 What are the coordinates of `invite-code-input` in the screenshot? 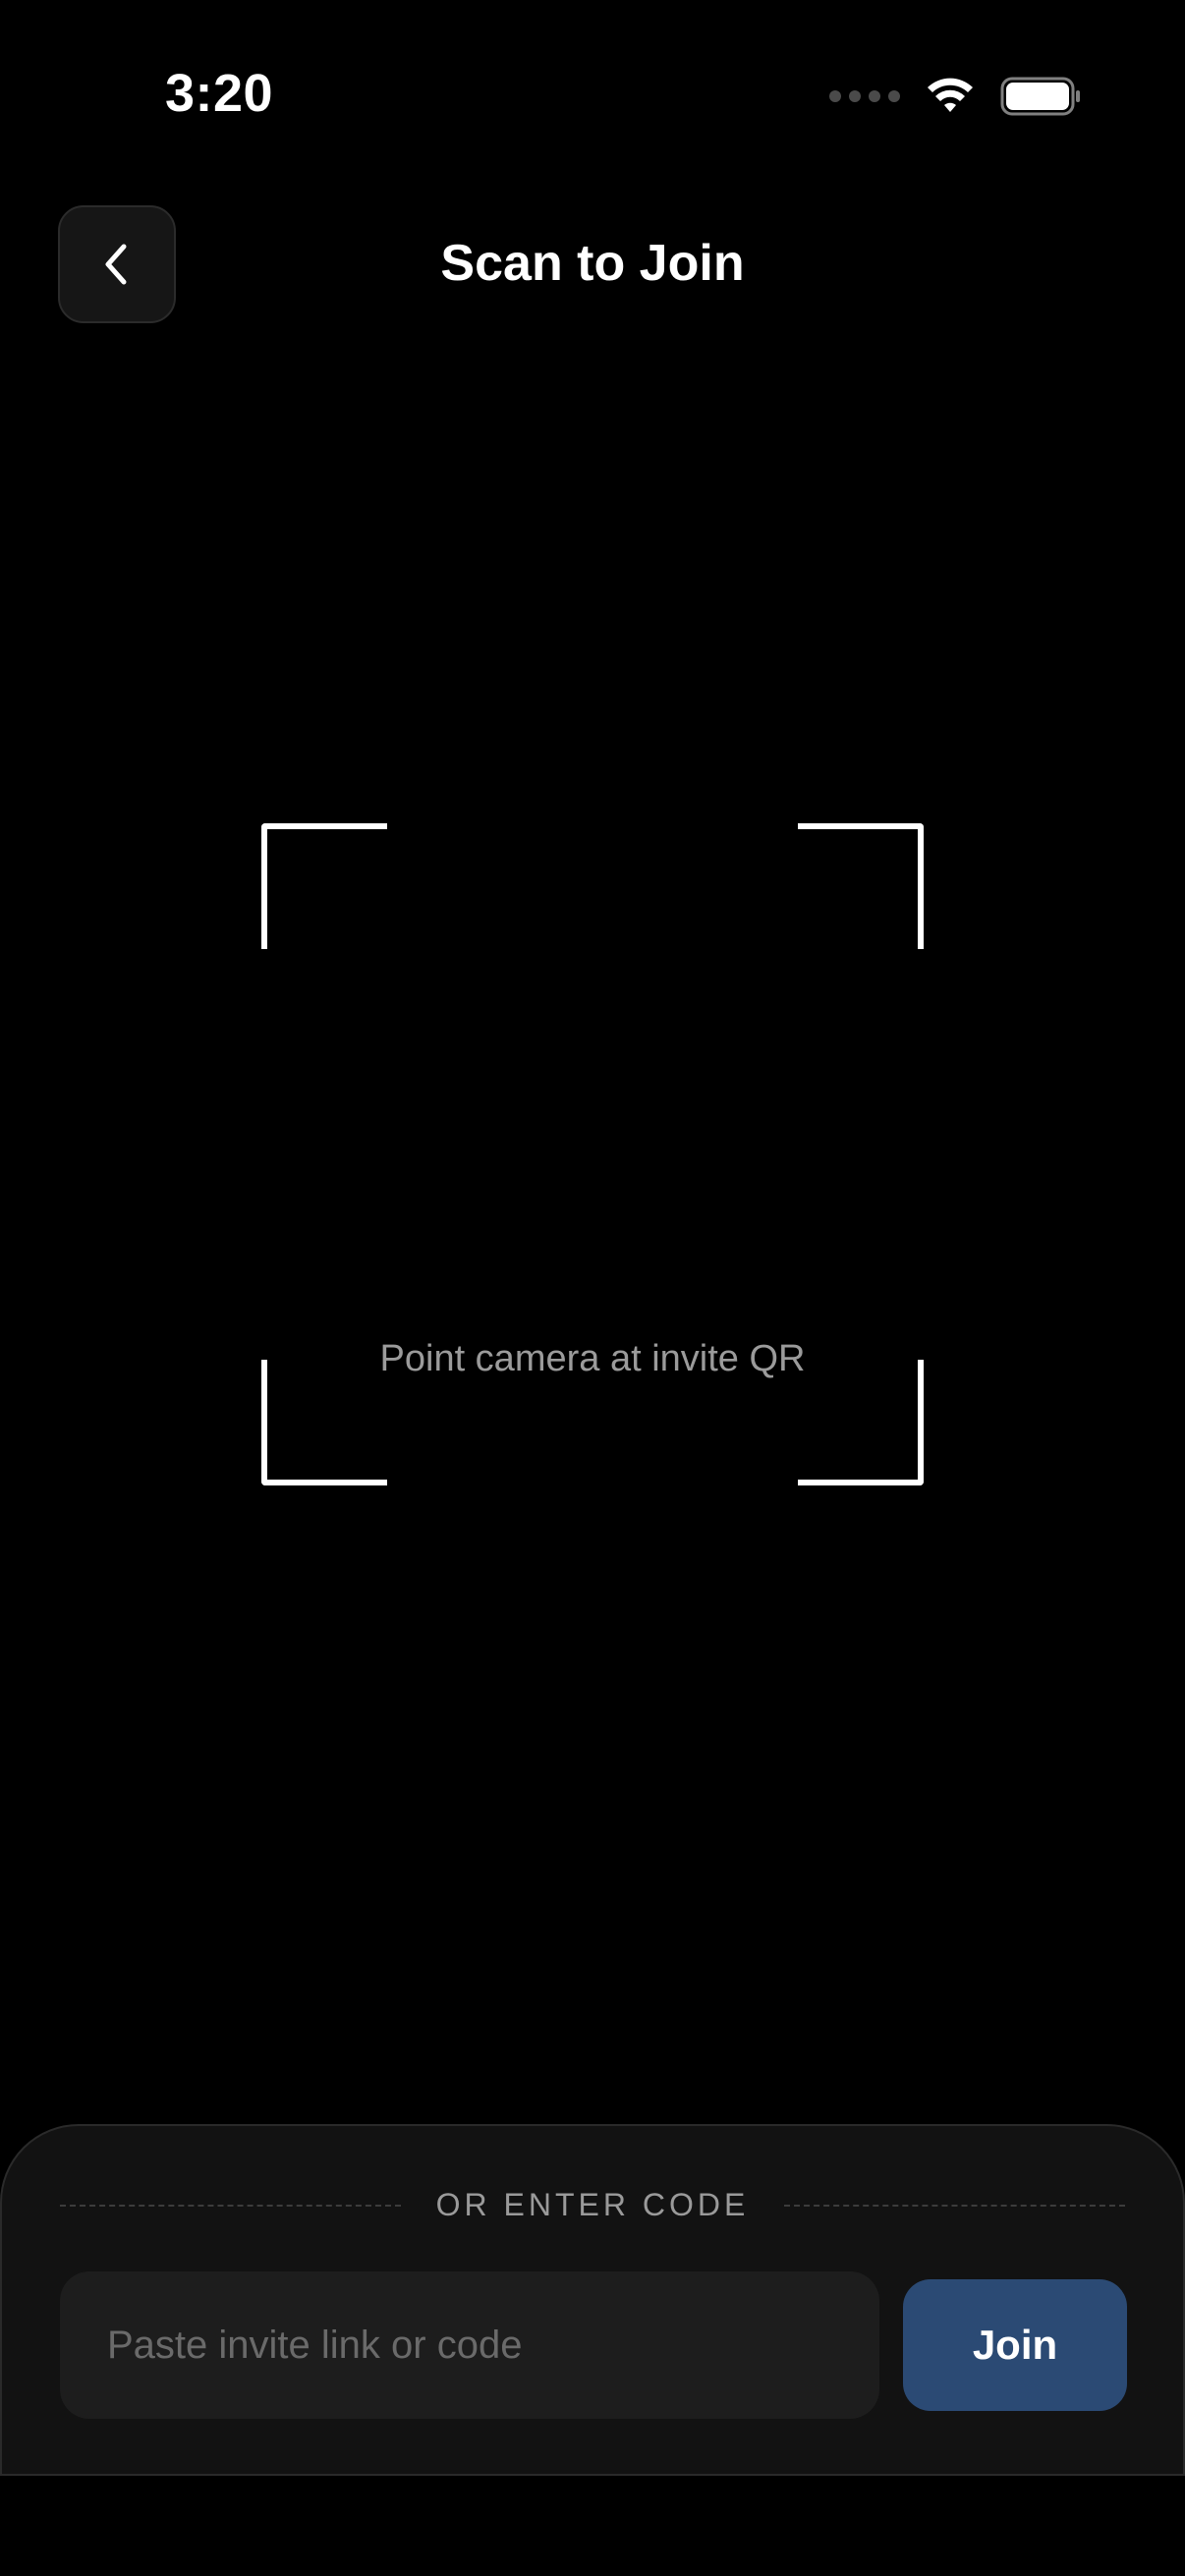 It's located at (470, 2345).